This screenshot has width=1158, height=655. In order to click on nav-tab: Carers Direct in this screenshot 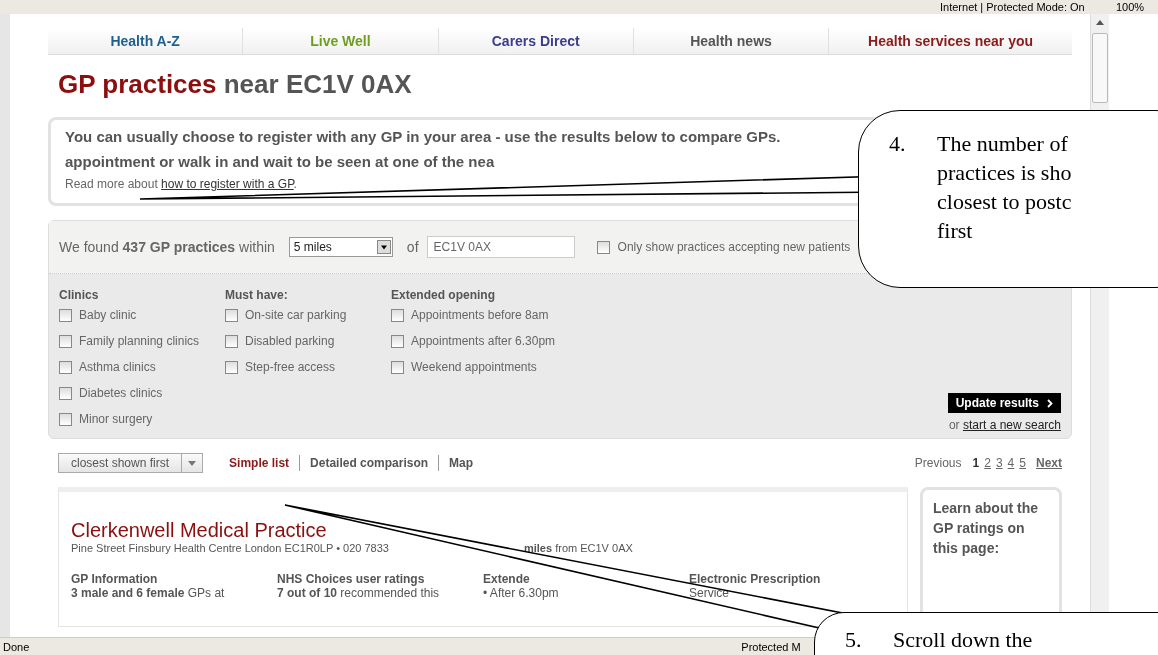, I will do `click(536, 41)`.